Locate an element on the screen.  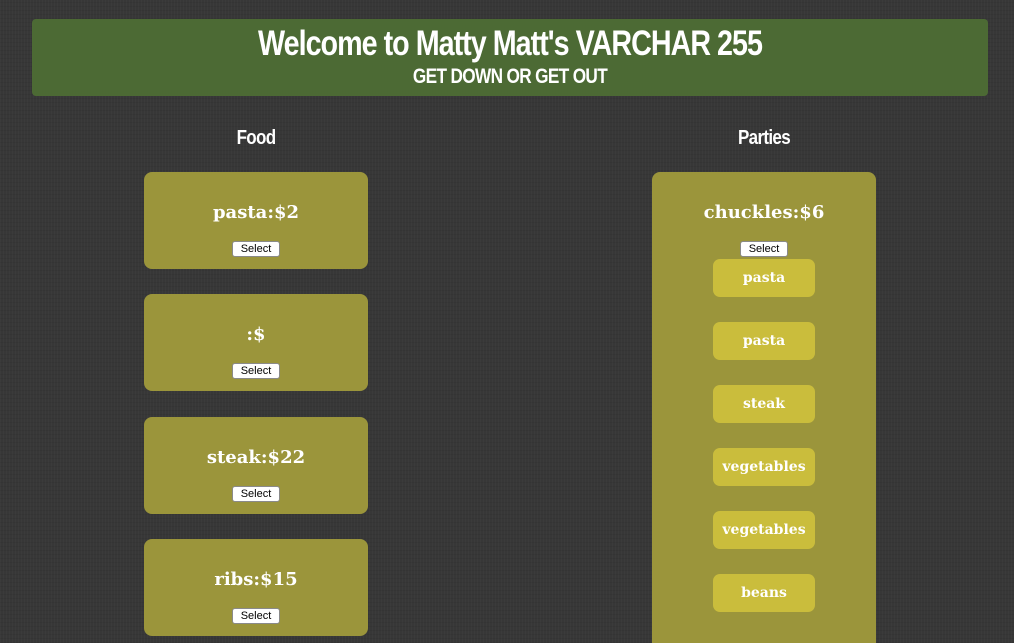
food-card: pasta:$2 Select is located at coordinates (256, 220).